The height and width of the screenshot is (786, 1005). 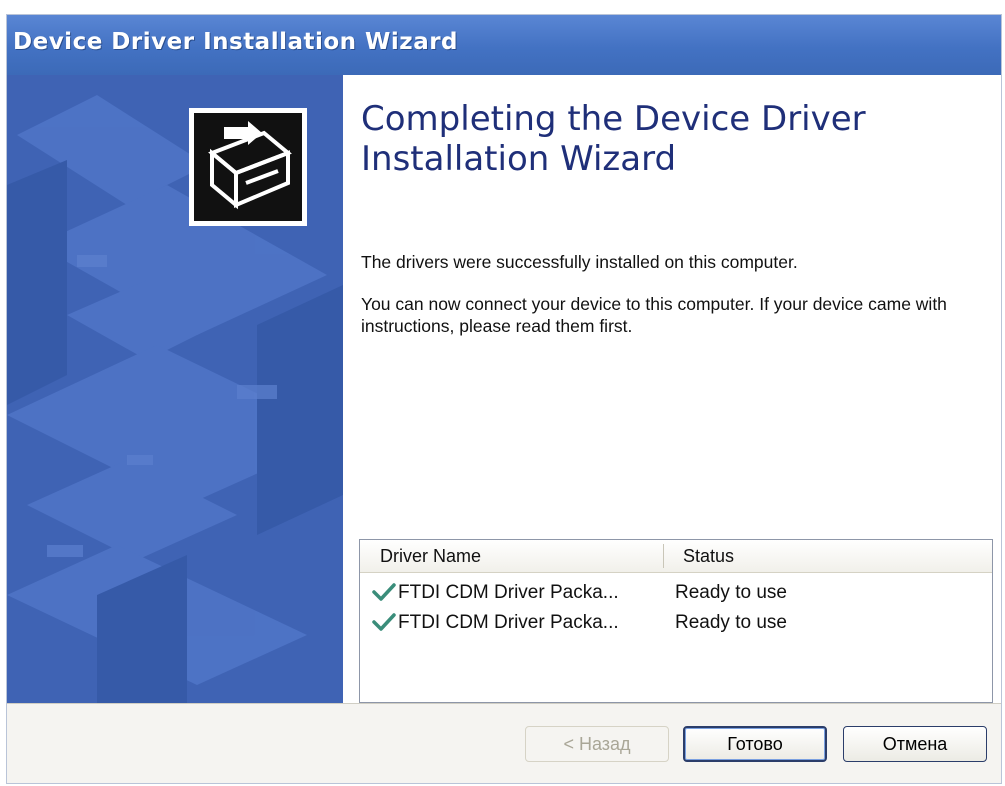 What do you see at coordinates (248, 167) in the screenshot?
I see `driver-install-icon` at bounding box center [248, 167].